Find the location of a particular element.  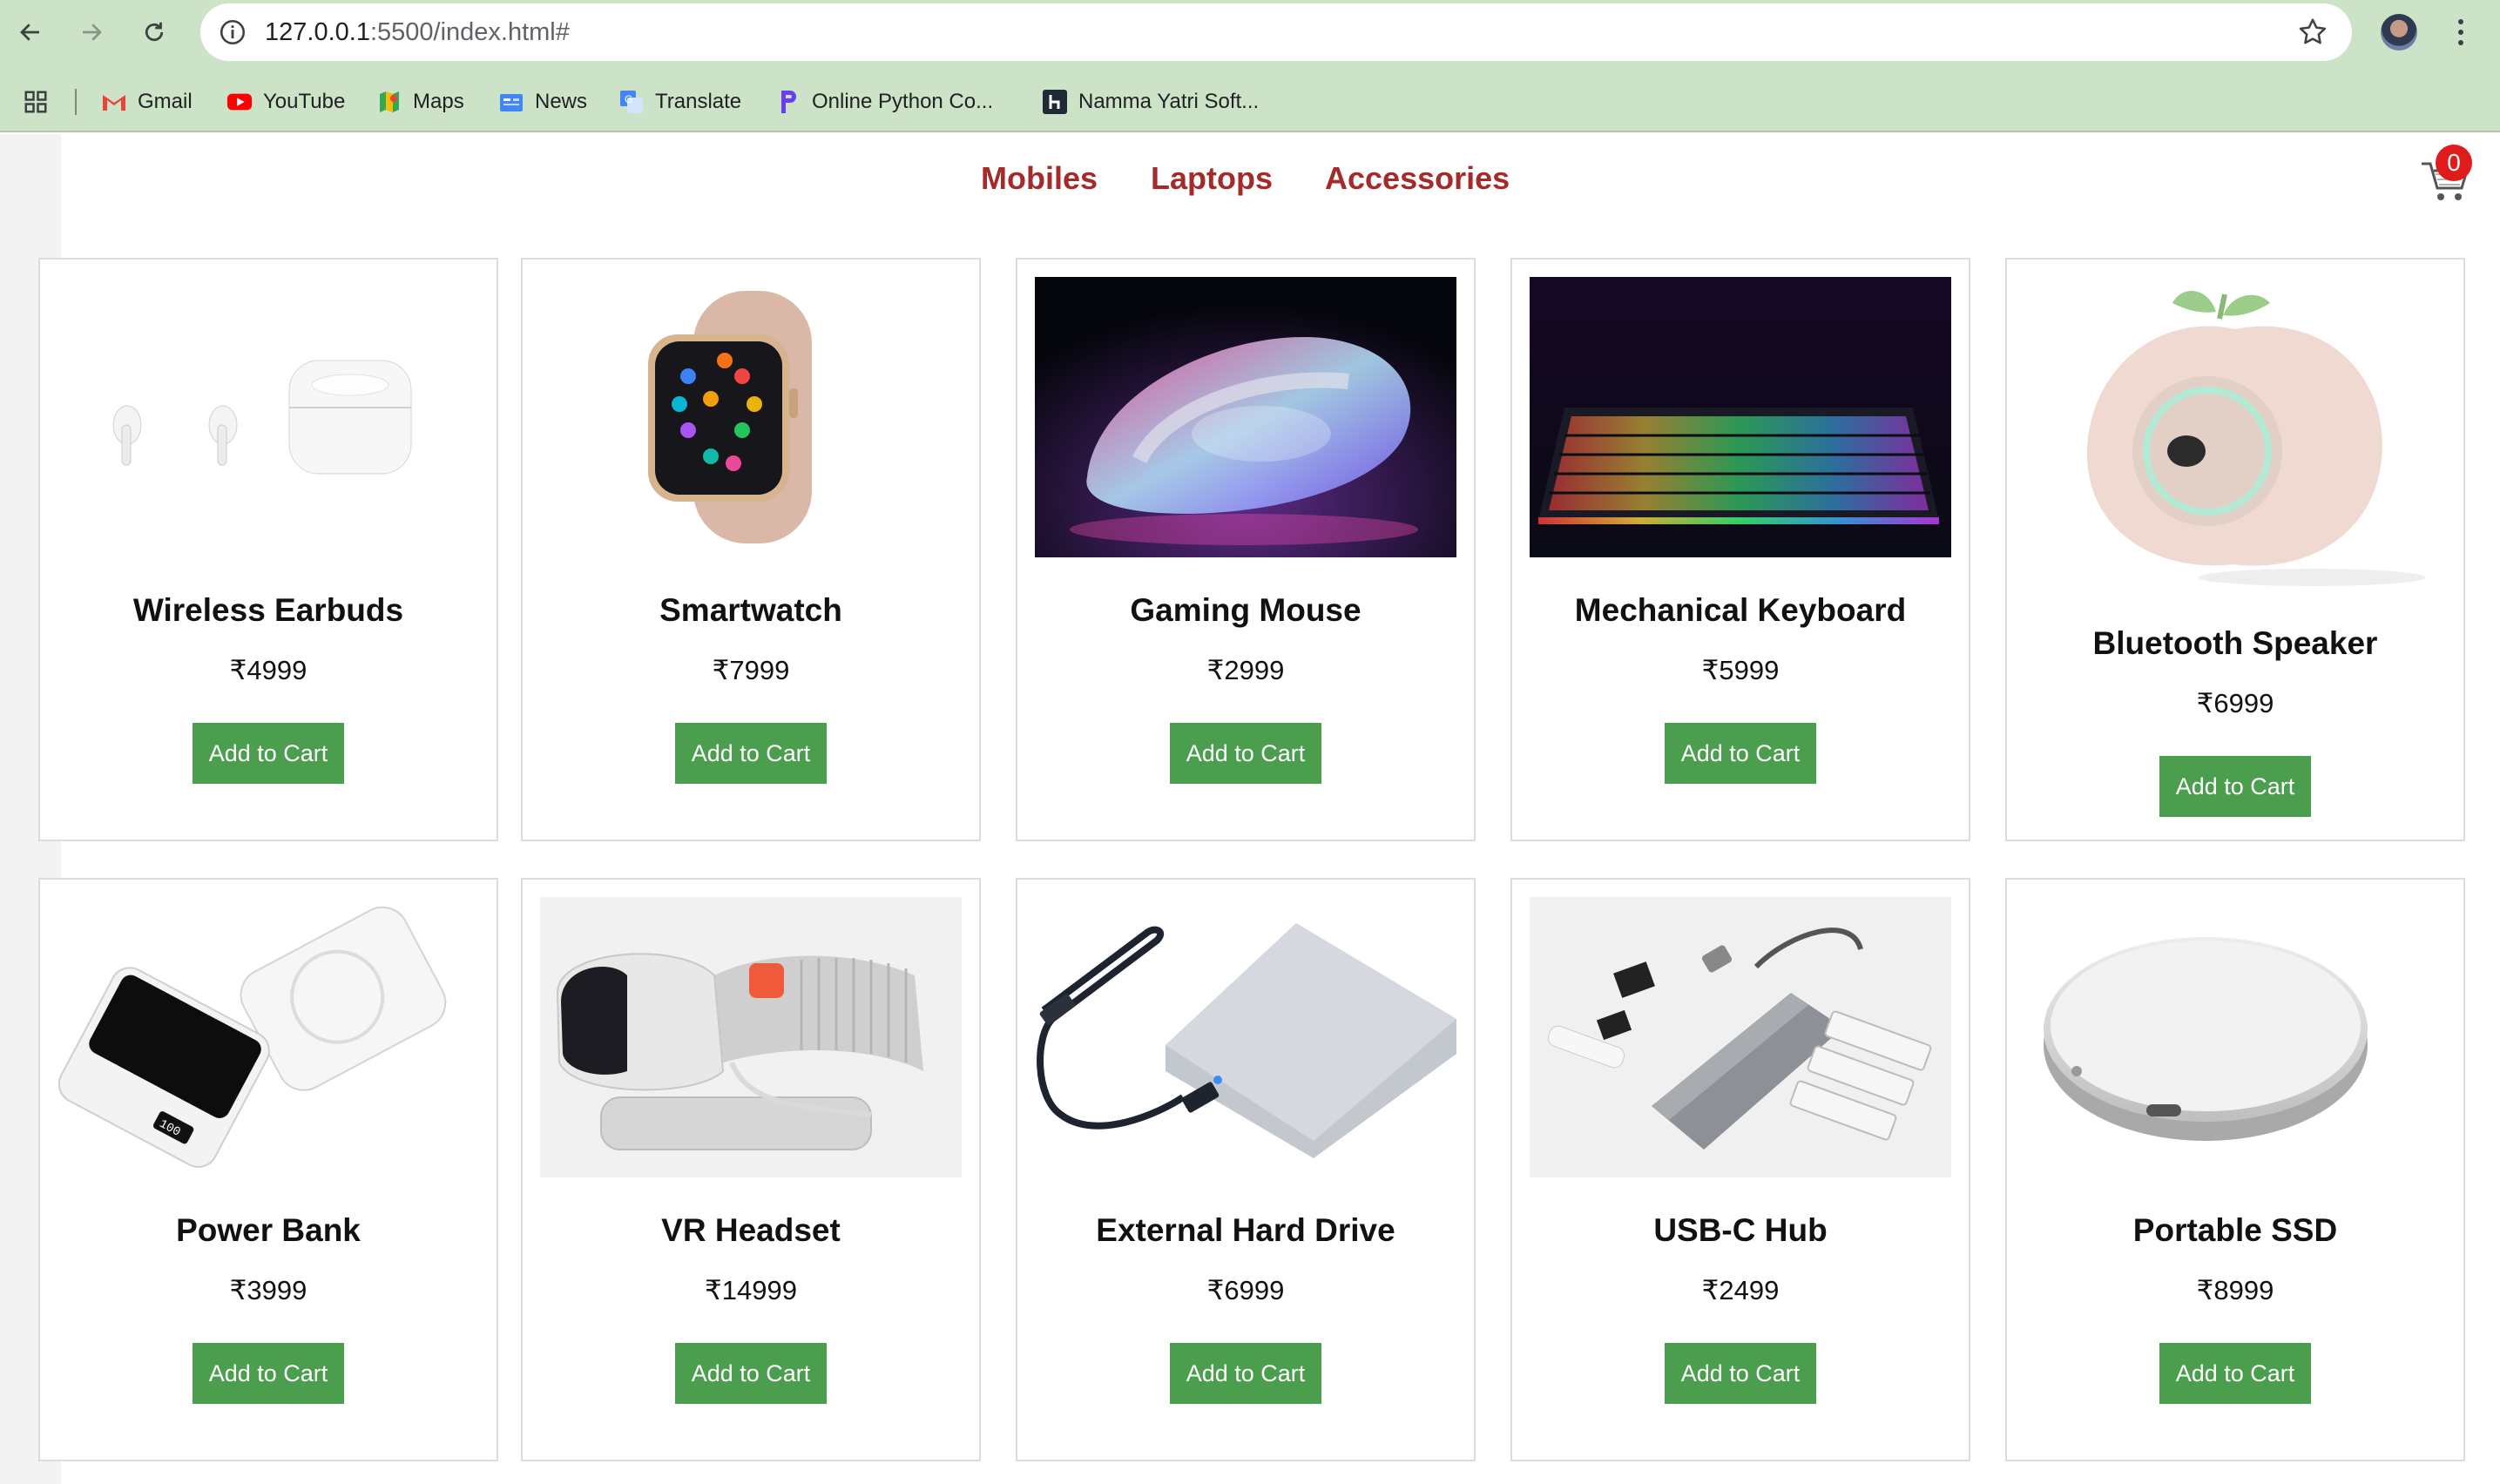

address-bar: 127.0.0.1:5500/index.html# is located at coordinates (1276, 32).